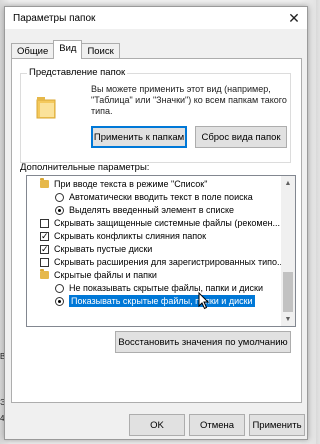 The width and height of the screenshot is (320, 444). I want to click on auto-search-radio, so click(59, 197).